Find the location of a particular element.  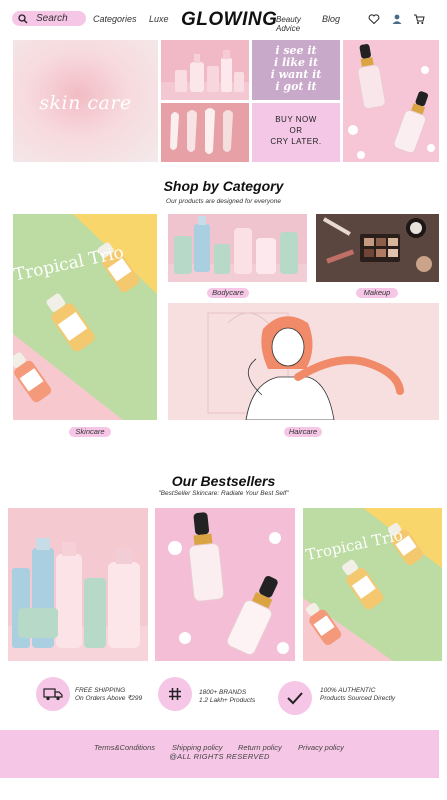

category-makeup-image is located at coordinates (377, 248).